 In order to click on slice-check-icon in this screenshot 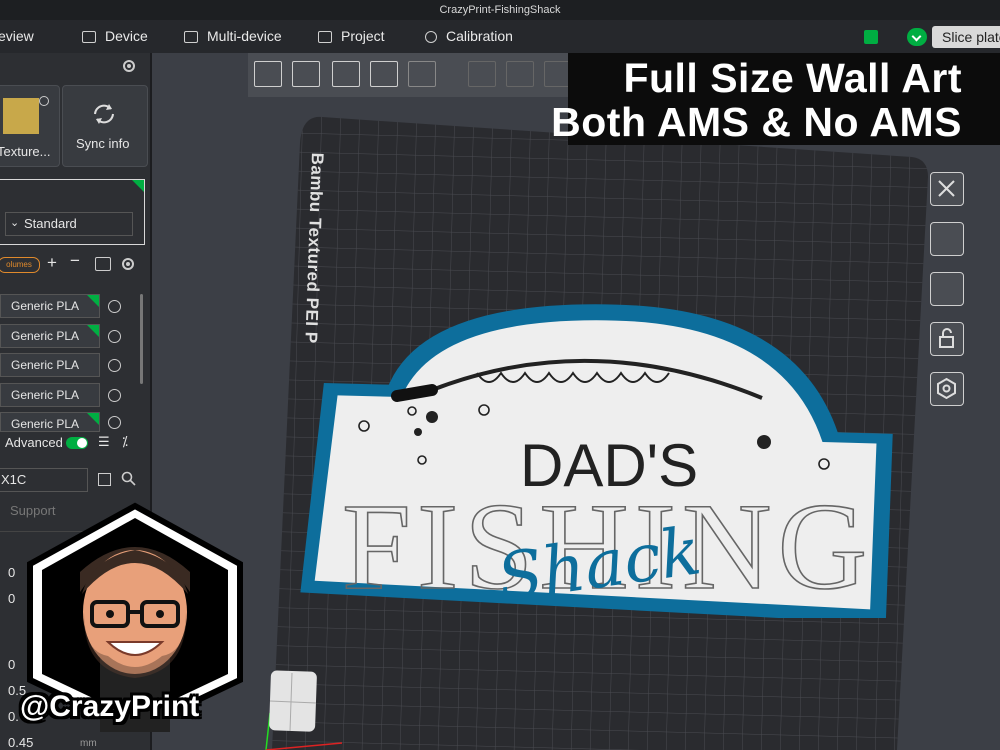, I will do `click(917, 37)`.